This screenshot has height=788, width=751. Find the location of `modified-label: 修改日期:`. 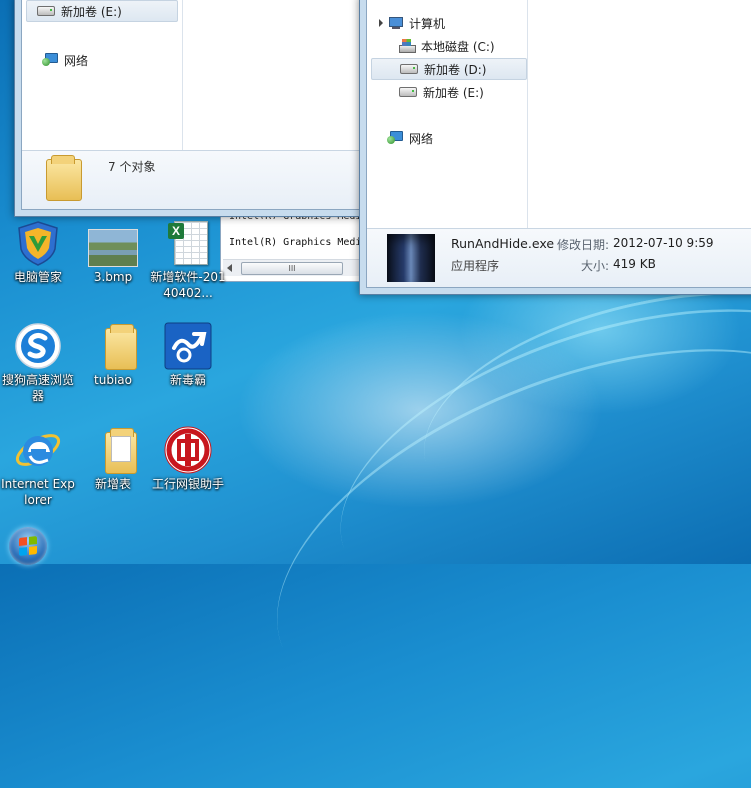

modified-label: 修改日期: is located at coordinates (583, 245).